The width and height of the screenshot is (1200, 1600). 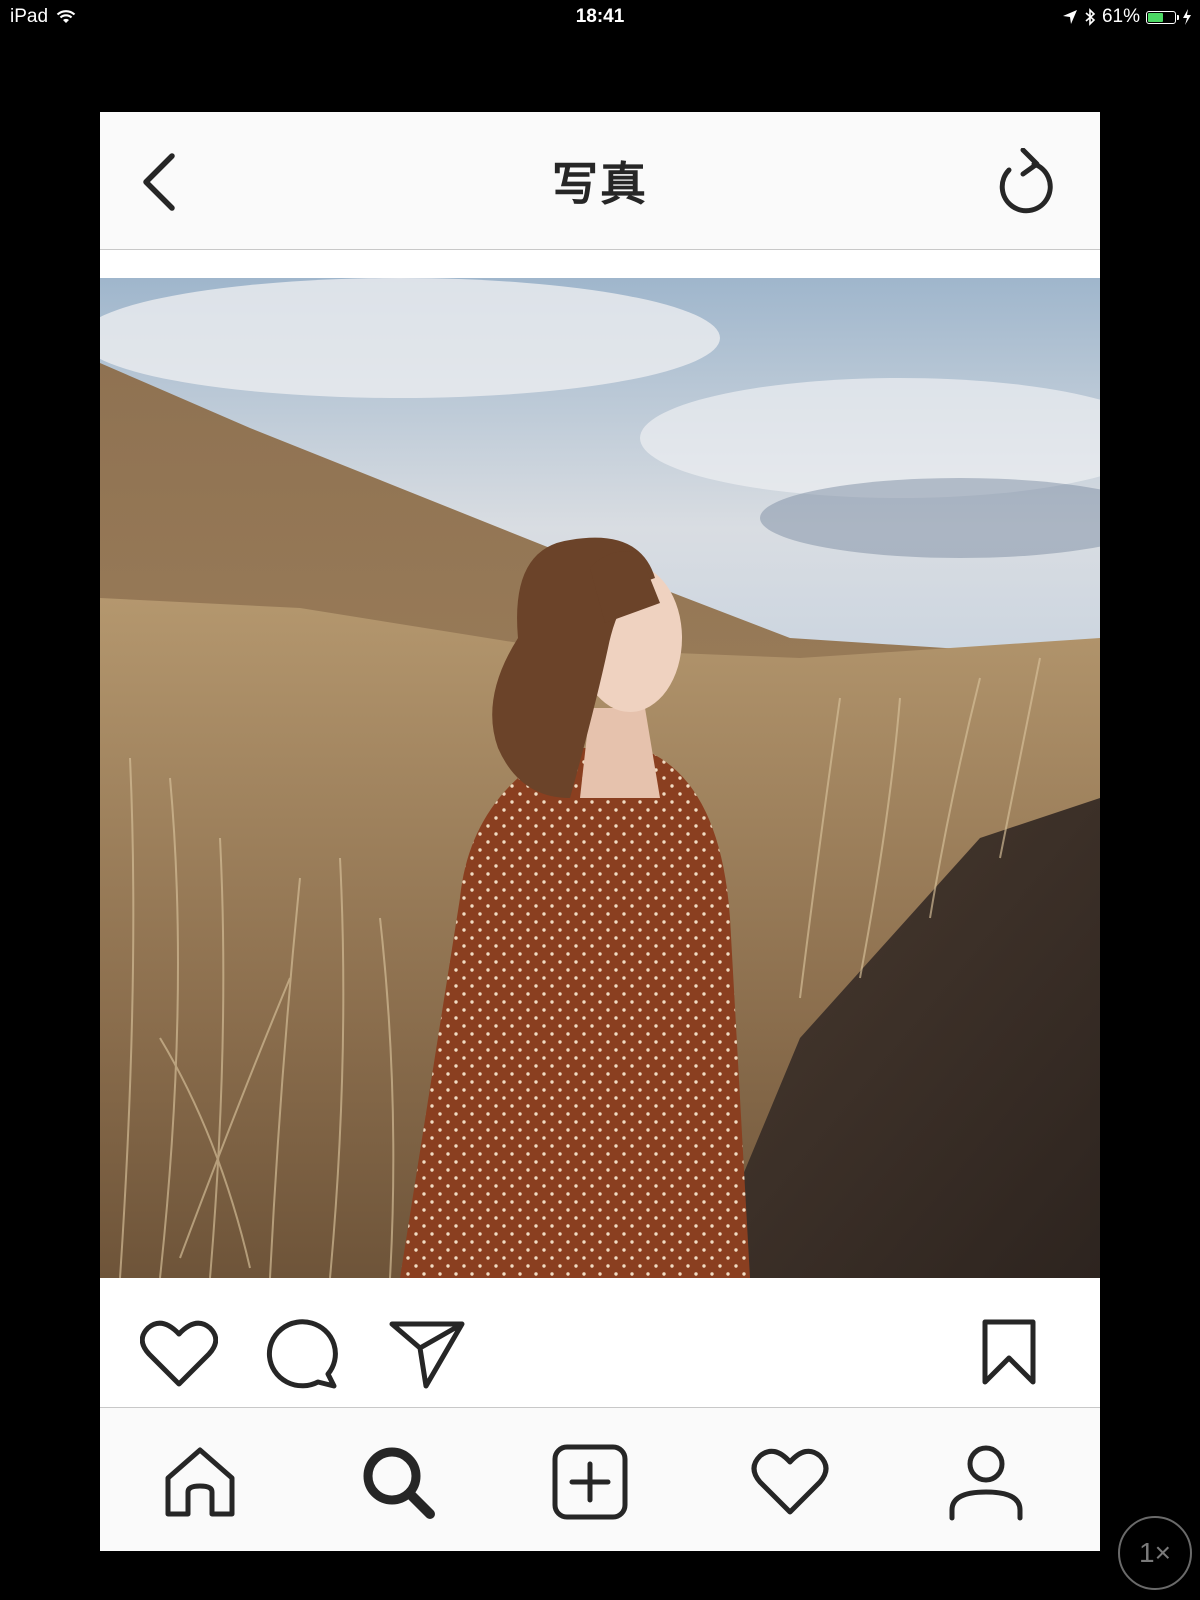 I want to click on bookmark-icon, so click(x=1009, y=1352).